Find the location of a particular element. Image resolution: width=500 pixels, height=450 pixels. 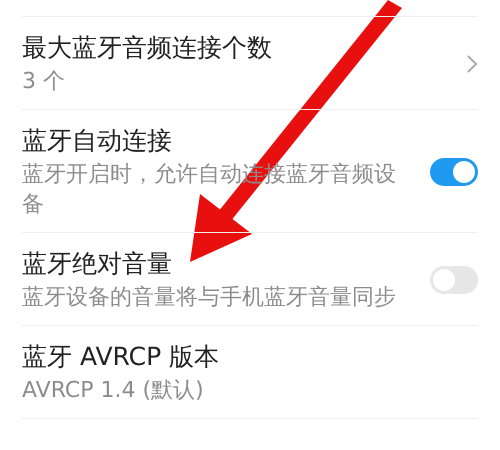

setting-subtitle: 蓝牙设备的音量将与手机蓝牙音量同步 is located at coordinates (209, 298).